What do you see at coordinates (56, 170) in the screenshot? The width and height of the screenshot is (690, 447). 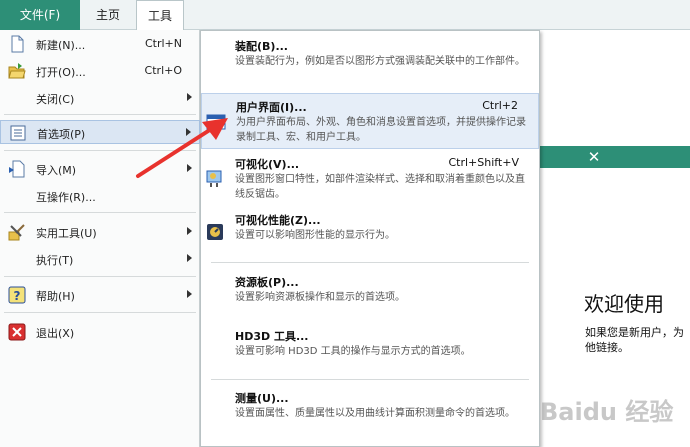 I see `menu-item-label: 导入(M)` at bounding box center [56, 170].